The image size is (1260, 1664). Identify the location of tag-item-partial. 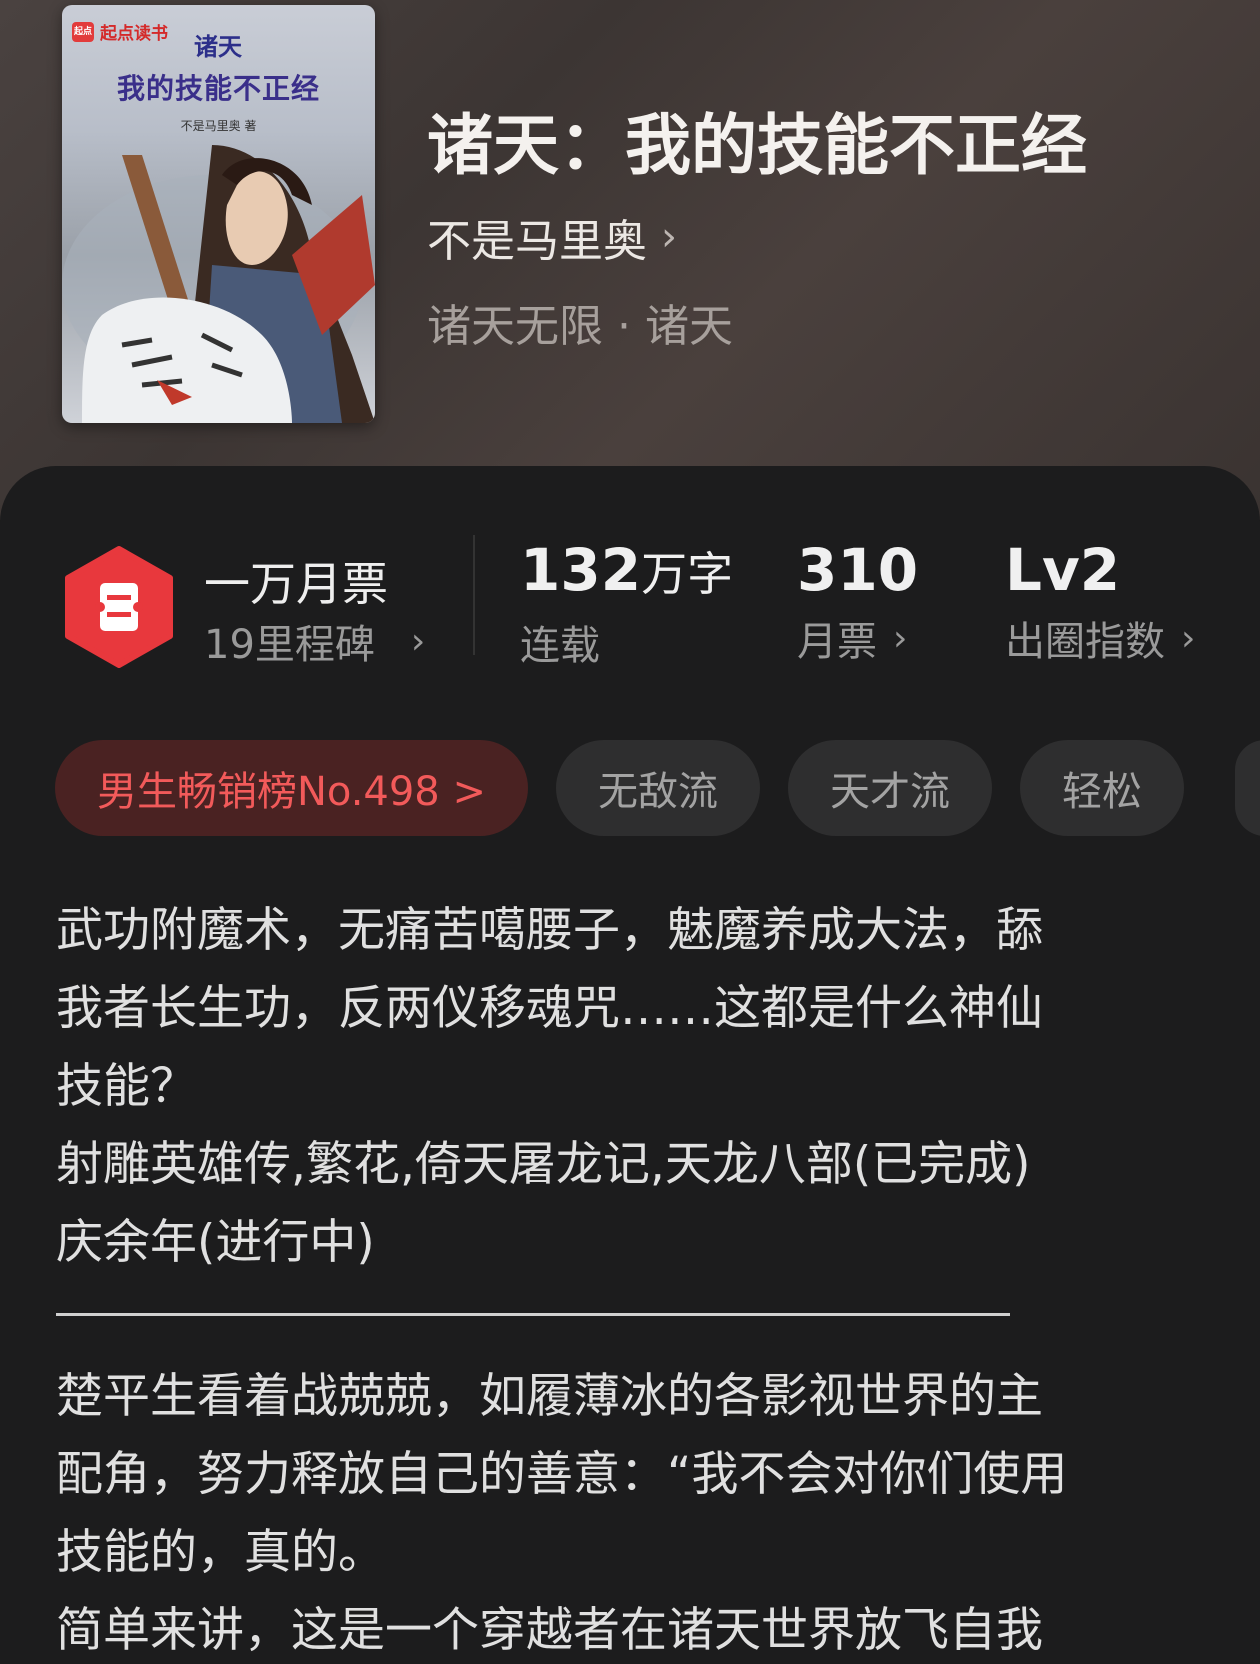
(1247, 788).